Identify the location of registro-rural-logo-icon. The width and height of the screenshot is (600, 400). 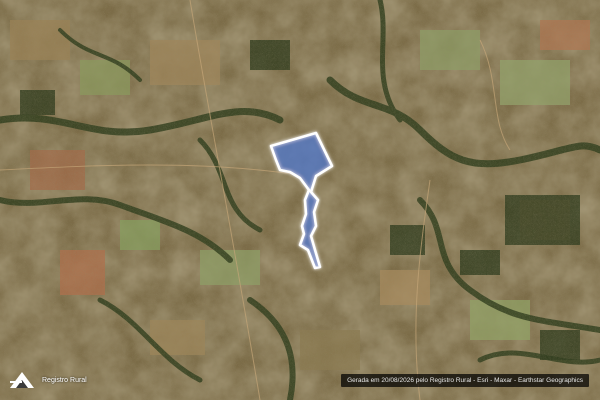
(22, 380).